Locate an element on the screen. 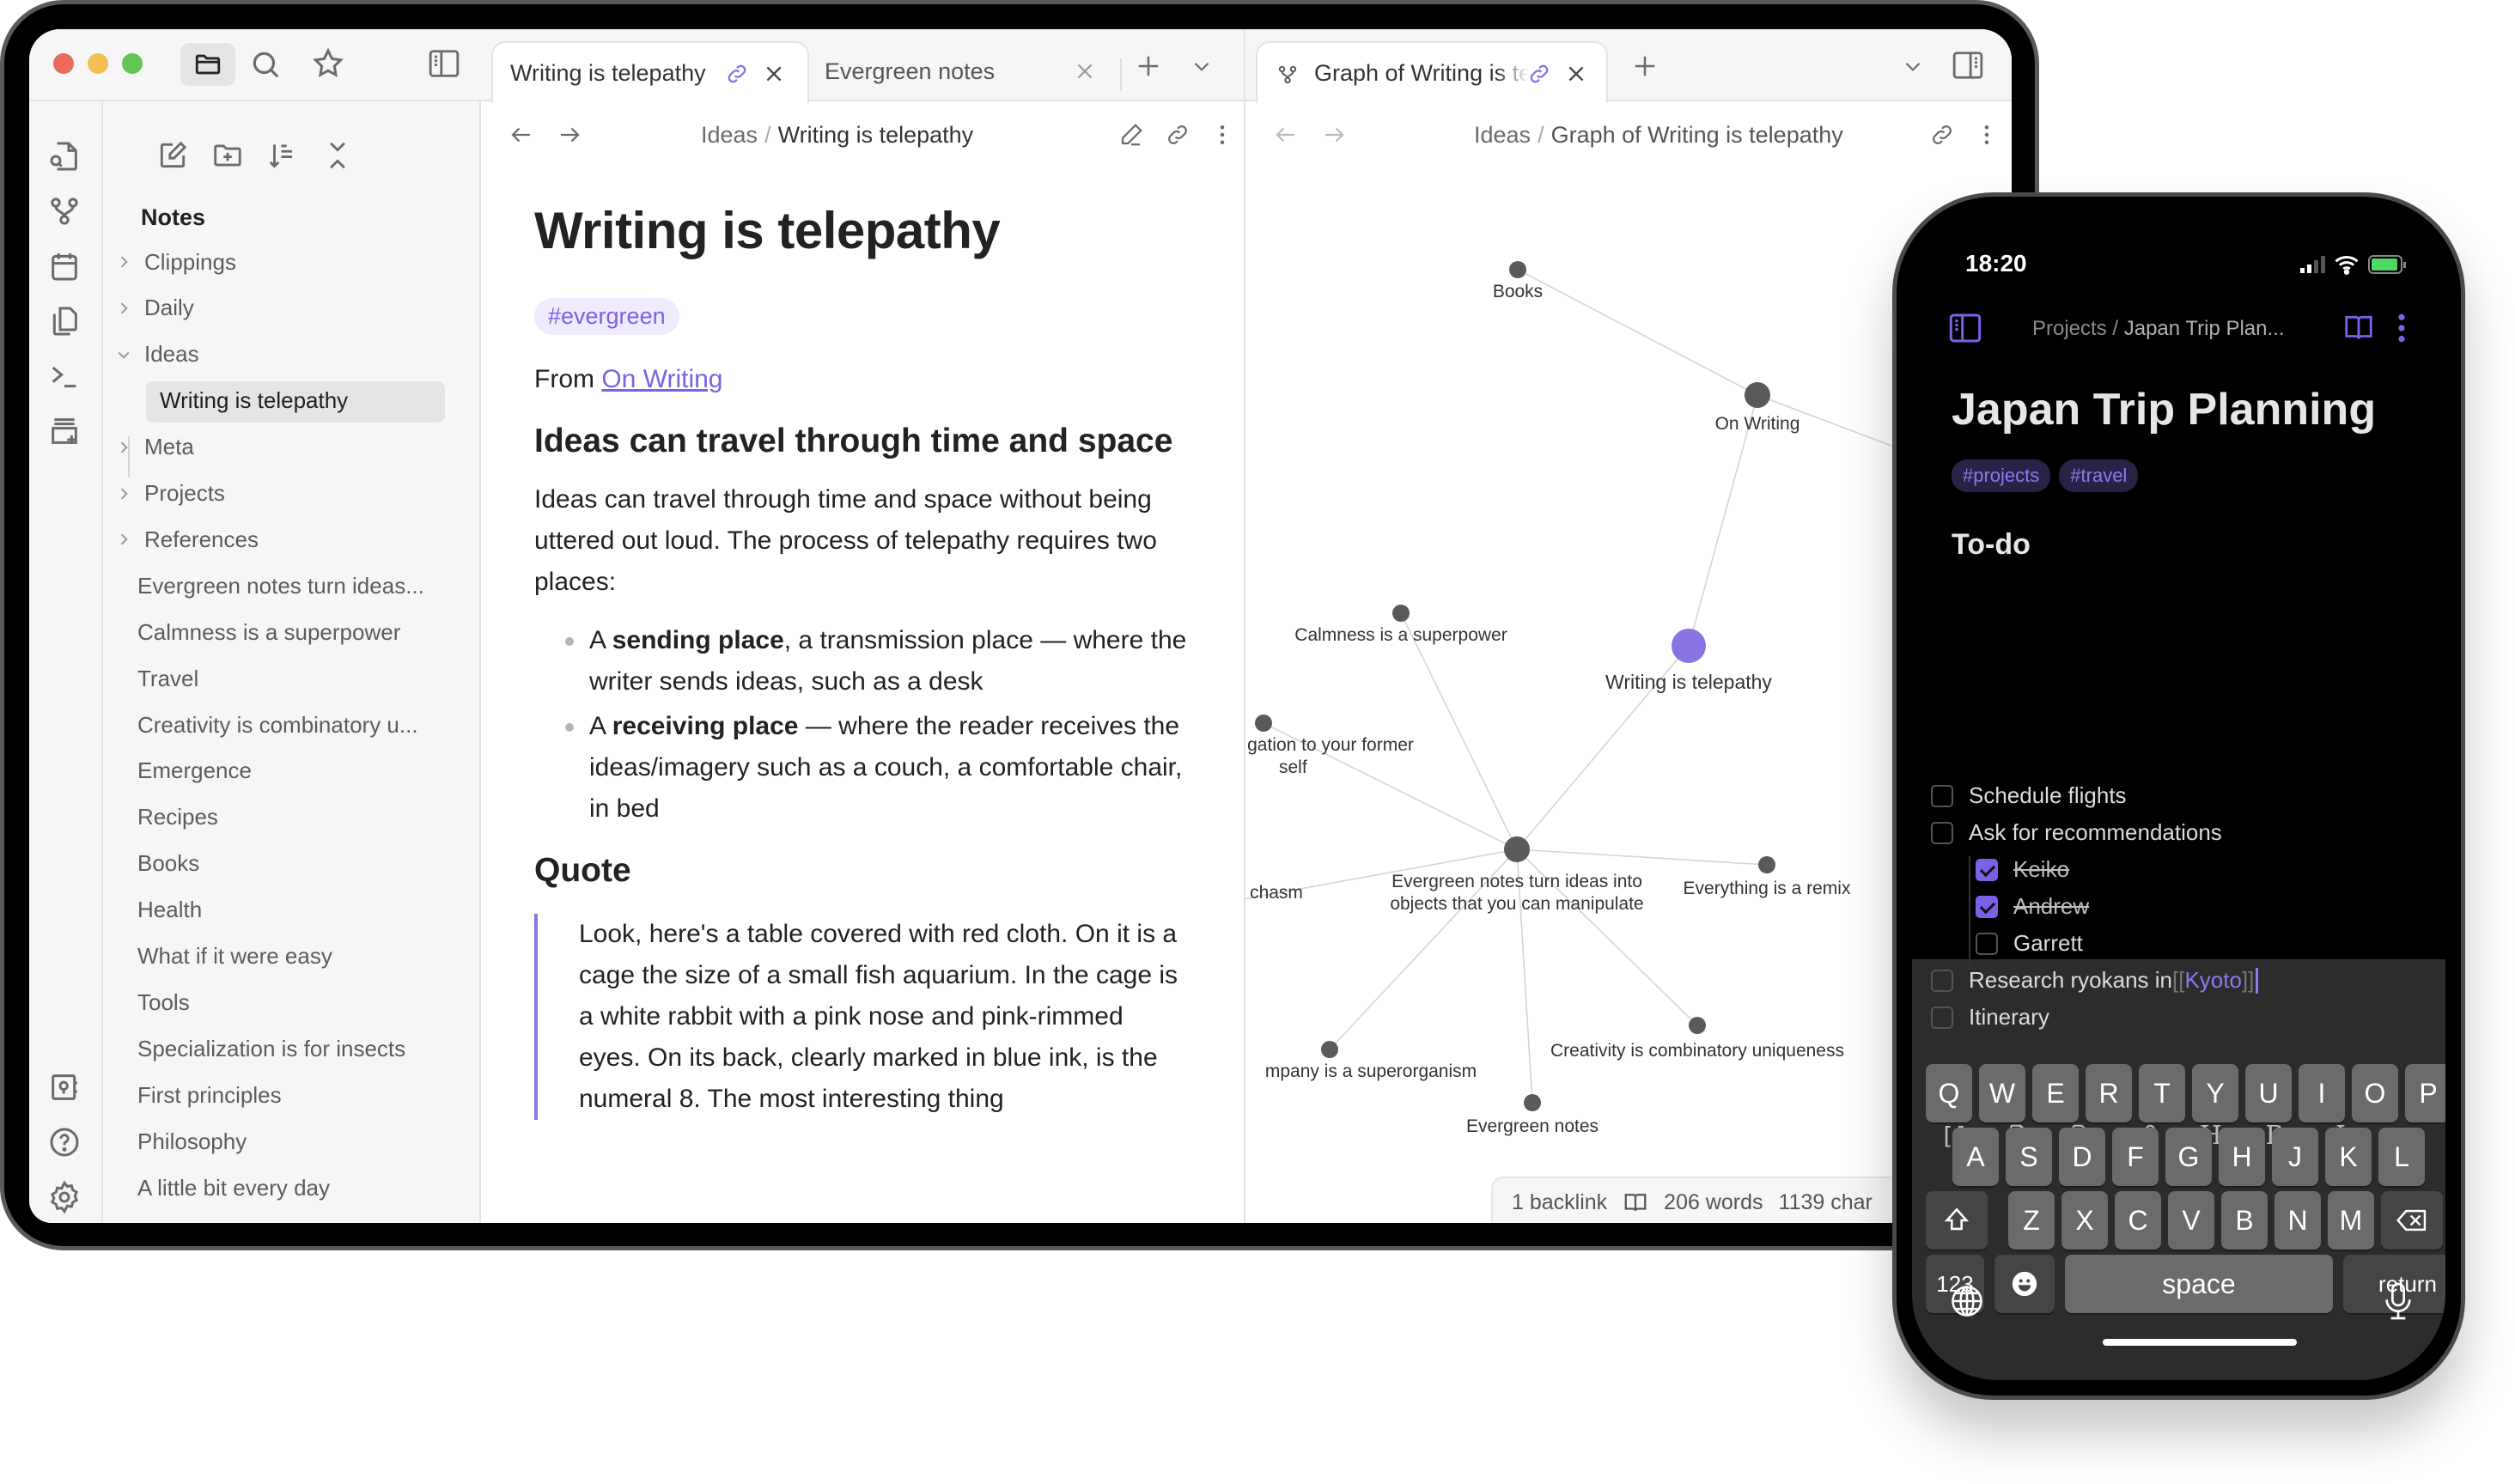 The image size is (2515, 1484). tag-travel: #travel is located at coordinates (2099, 476).